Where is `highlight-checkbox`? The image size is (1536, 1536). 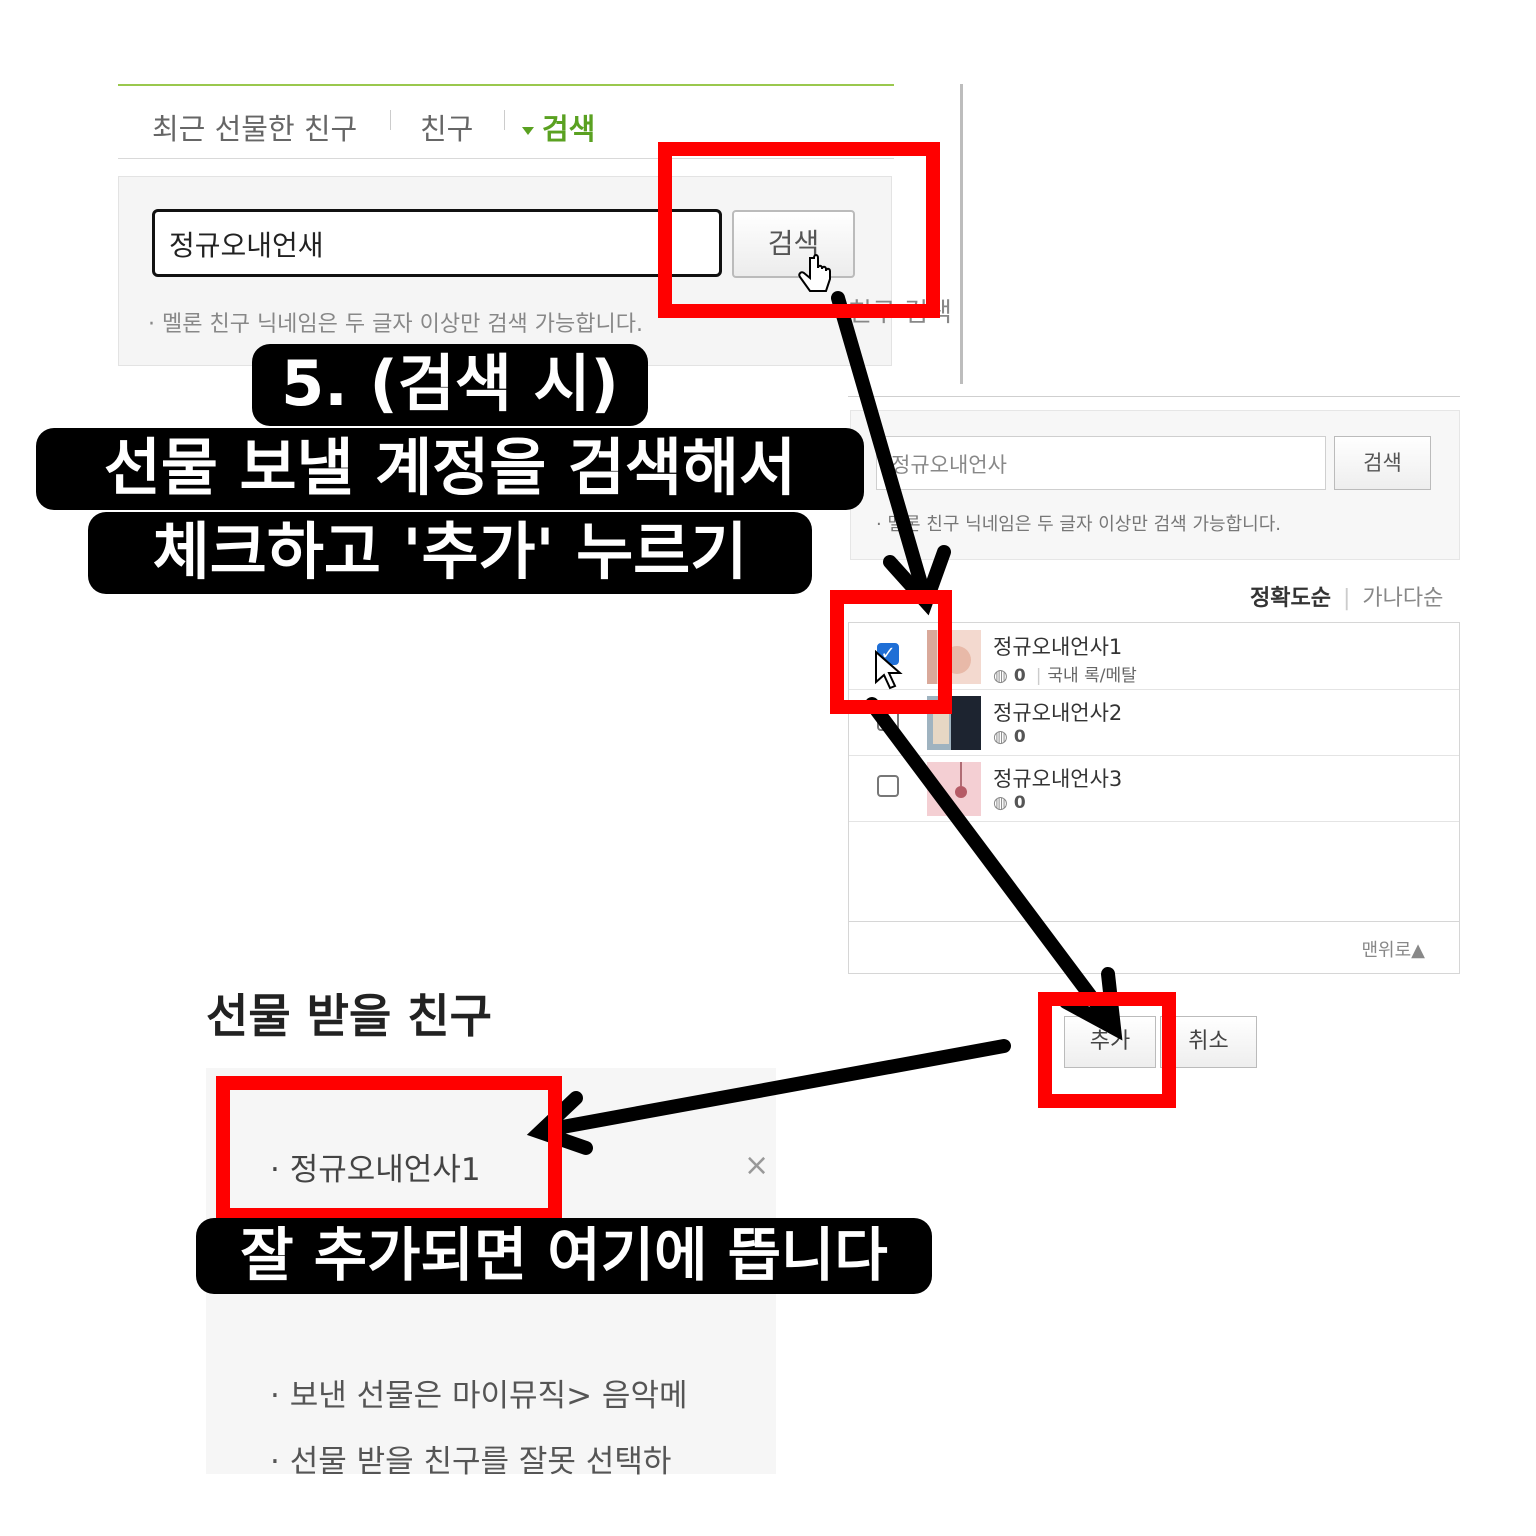
highlight-checkbox is located at coordinates (891, 652).